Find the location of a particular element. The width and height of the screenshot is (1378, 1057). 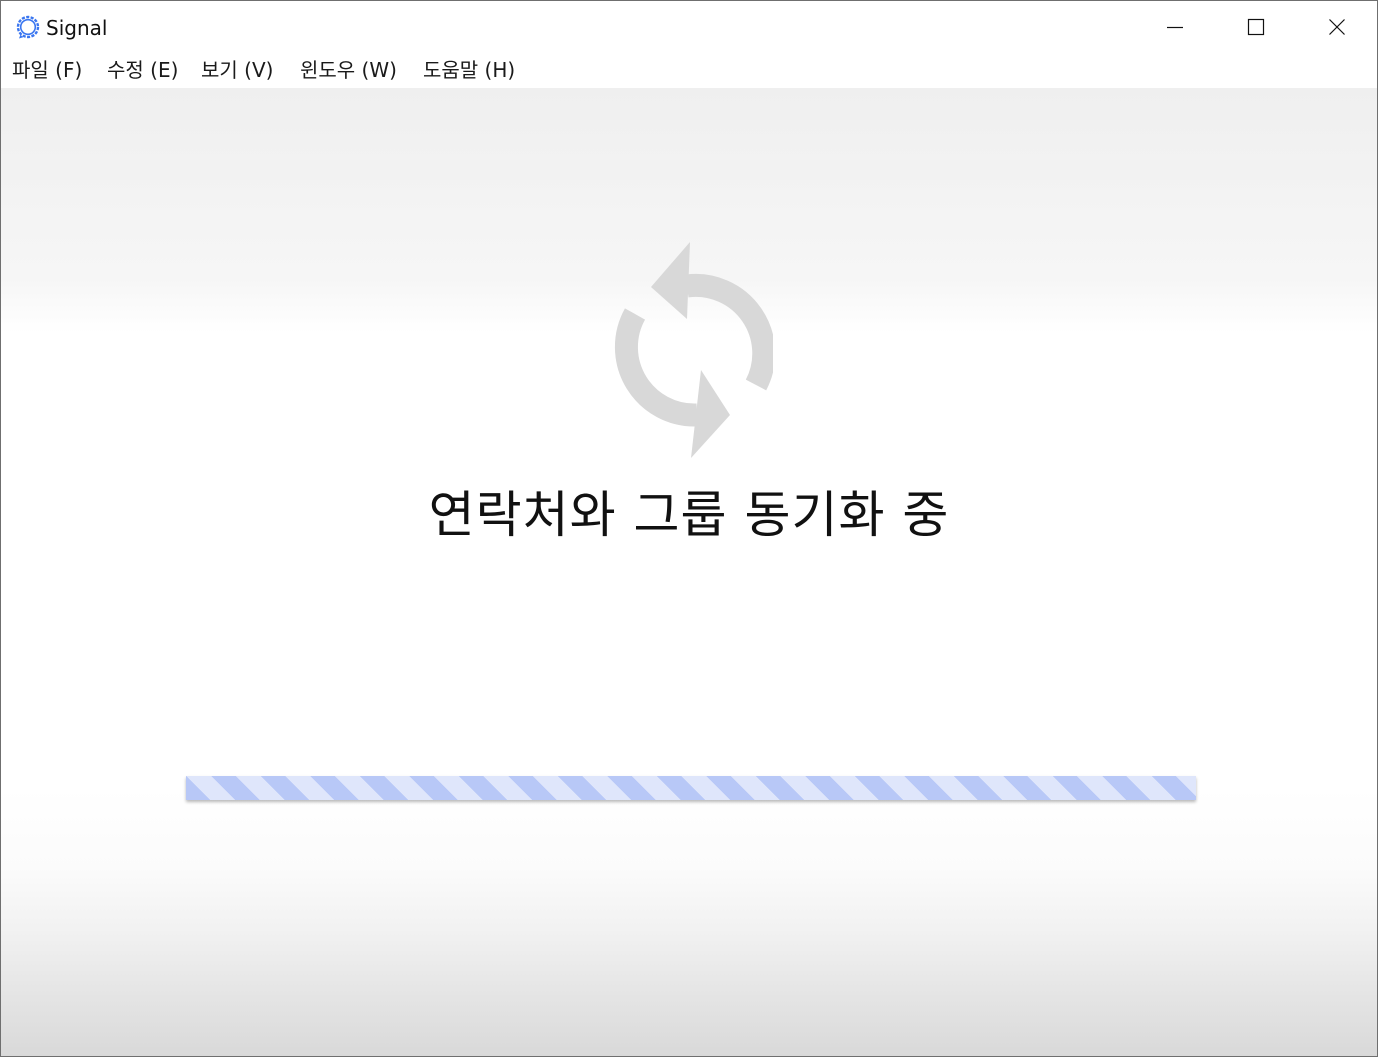

sync-icon is located at coordinates (691, 350).